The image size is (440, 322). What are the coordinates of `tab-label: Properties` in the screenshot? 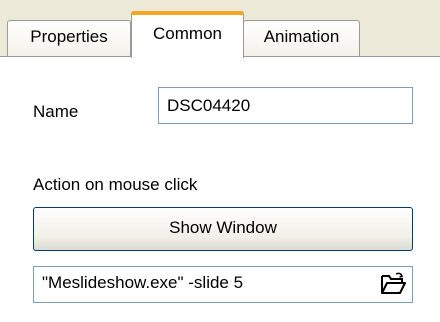 It's located at (69, 36).